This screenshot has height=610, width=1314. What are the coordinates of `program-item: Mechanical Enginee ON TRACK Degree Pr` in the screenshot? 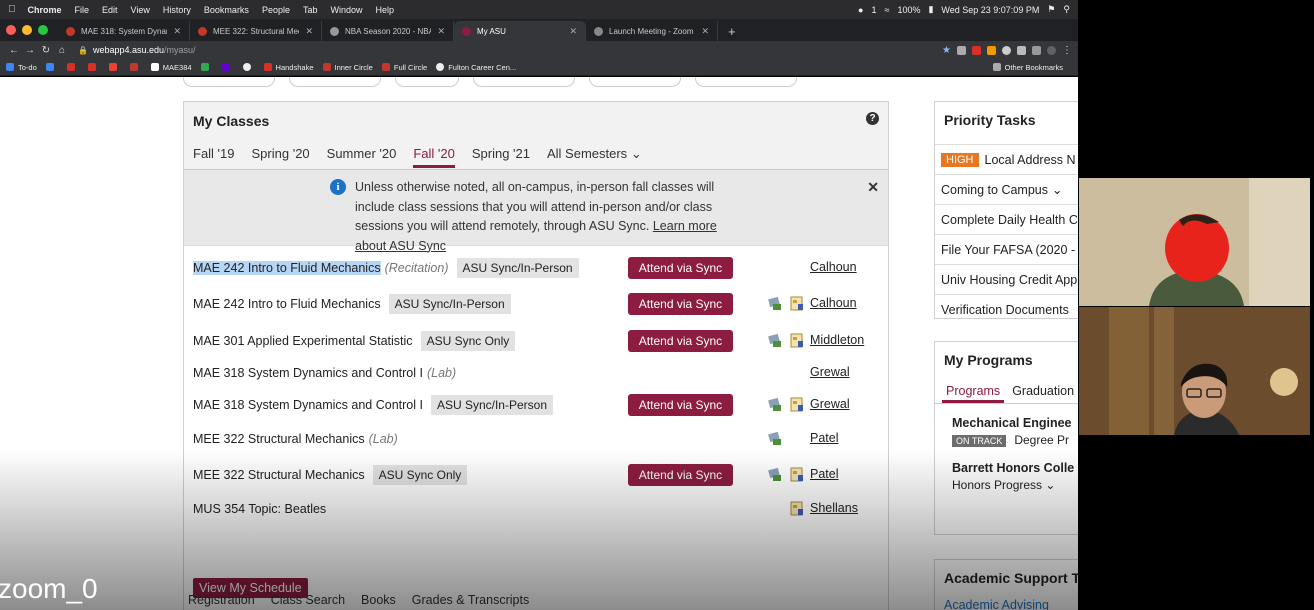 It's located at (1006, 425).